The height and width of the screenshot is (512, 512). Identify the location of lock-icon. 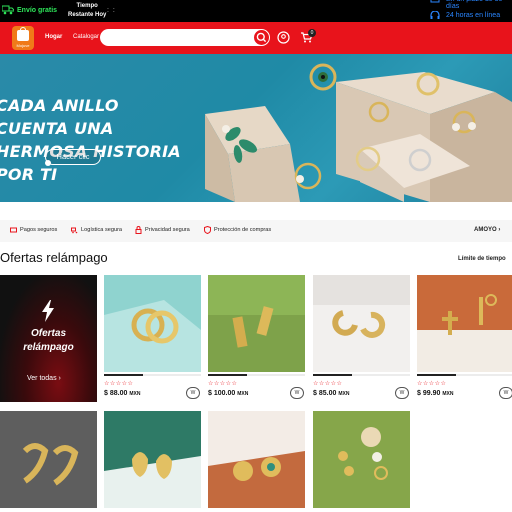
(138, 230).